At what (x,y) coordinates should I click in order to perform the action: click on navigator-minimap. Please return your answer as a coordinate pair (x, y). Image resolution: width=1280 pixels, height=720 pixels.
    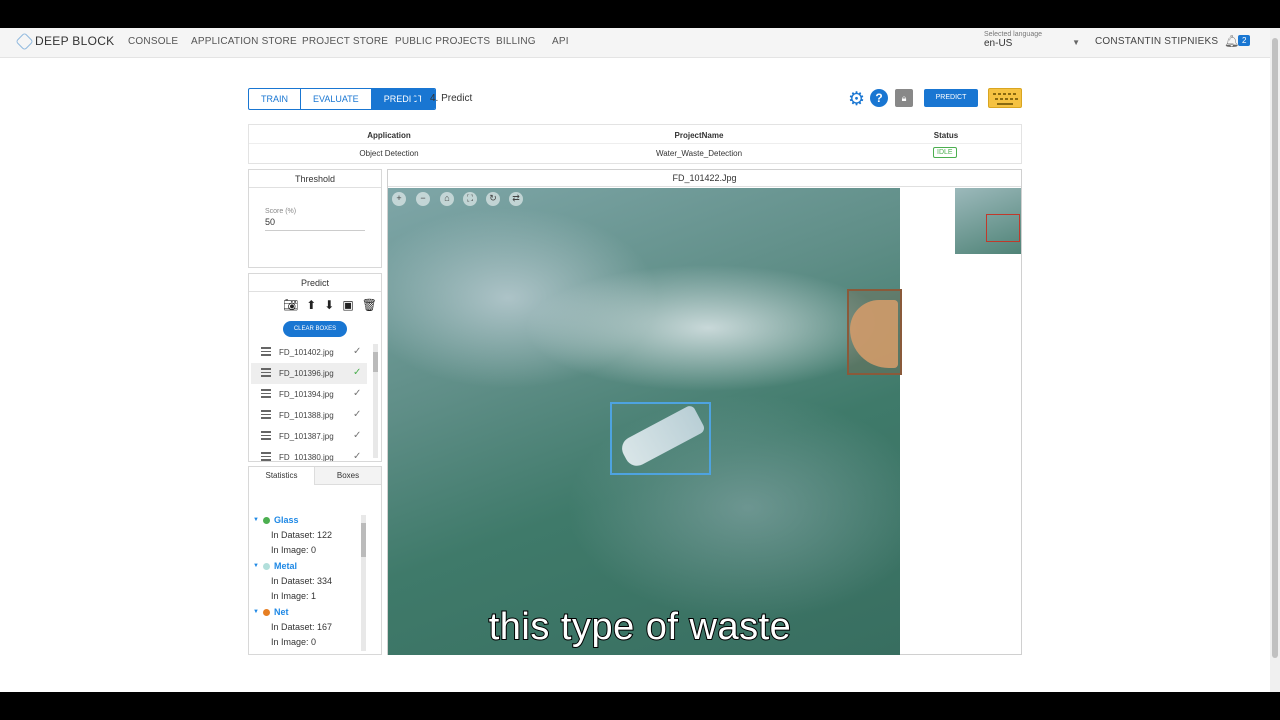
    Looking at the image, I should click on (988, 221).